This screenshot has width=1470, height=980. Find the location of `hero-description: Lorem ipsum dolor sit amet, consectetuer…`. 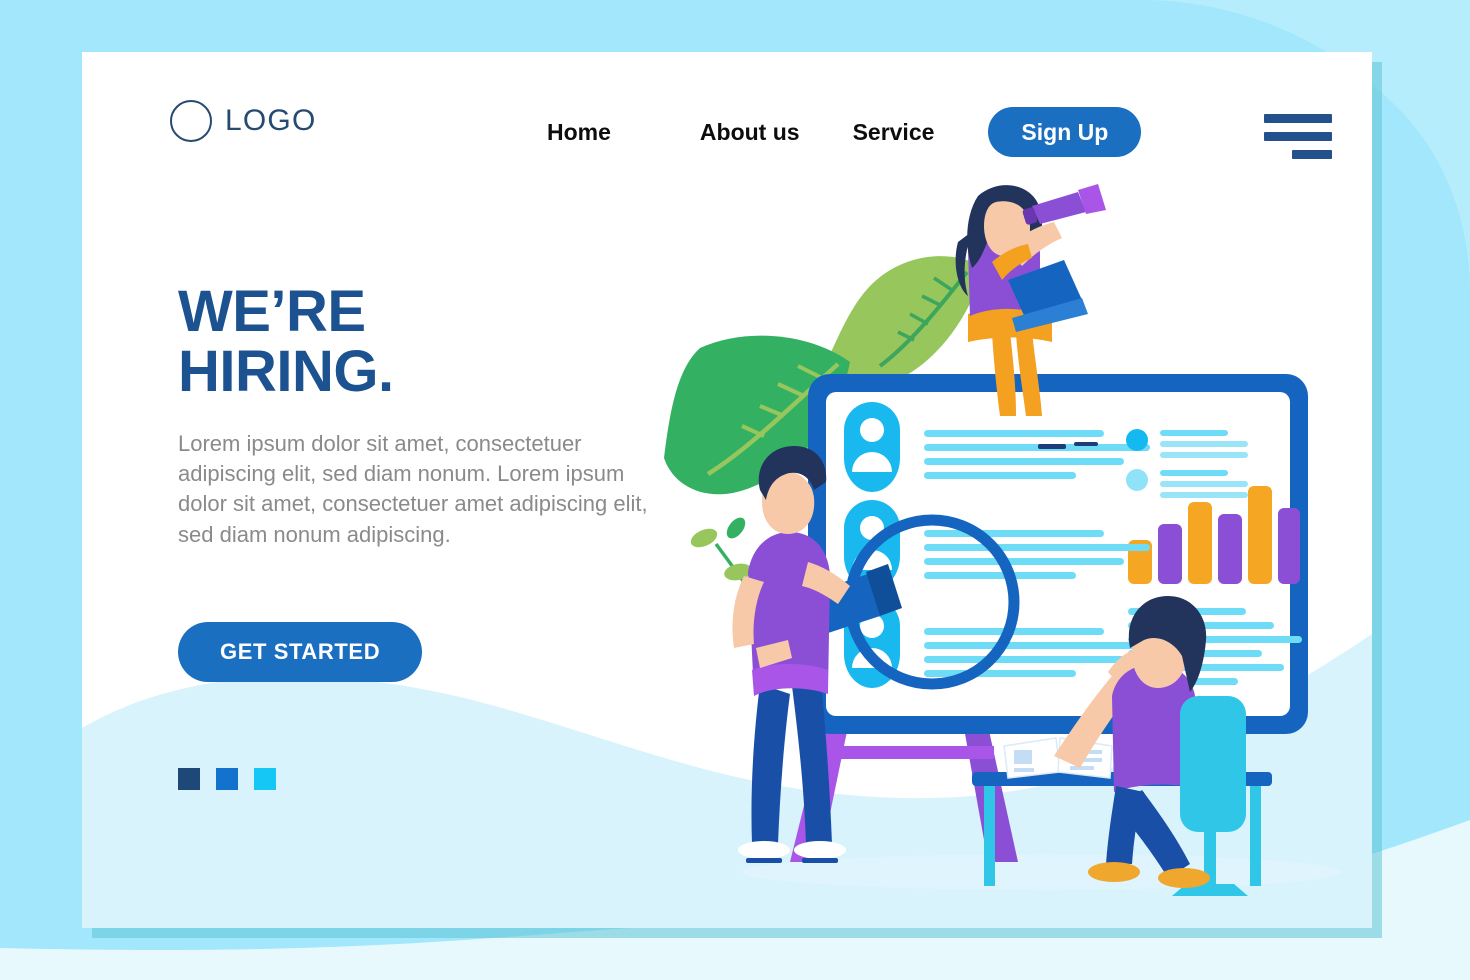

hero-description: Lorem ipsum dolor sit amet, consectetuer… is located at coordinates (413, 488).